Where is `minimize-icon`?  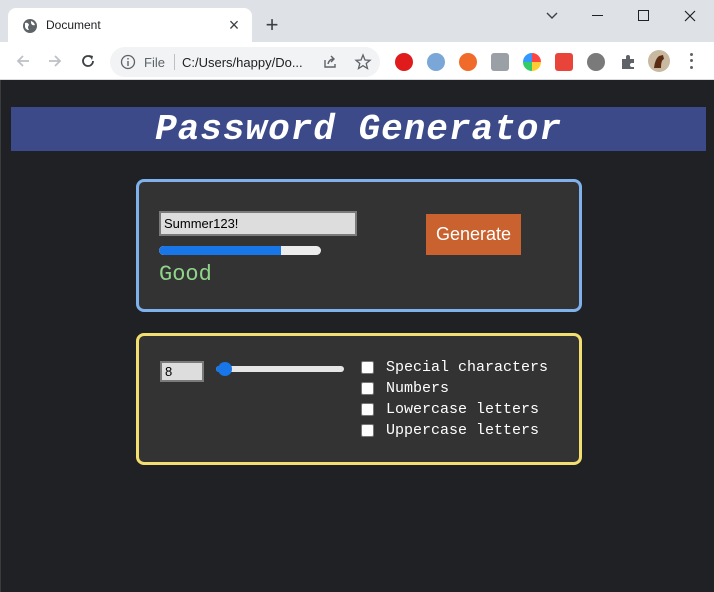
minimize-icon is located at coordinates (598, 16).